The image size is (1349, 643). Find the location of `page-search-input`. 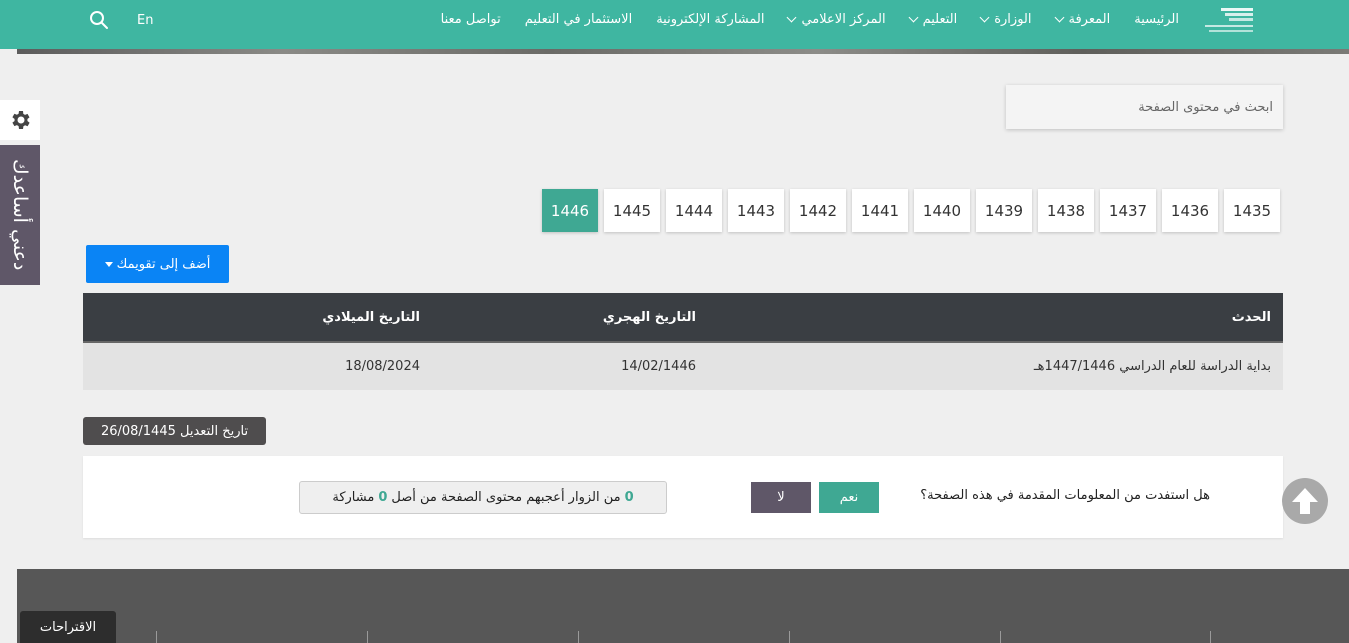

page-search-input is located at coordinates (1144, 107).